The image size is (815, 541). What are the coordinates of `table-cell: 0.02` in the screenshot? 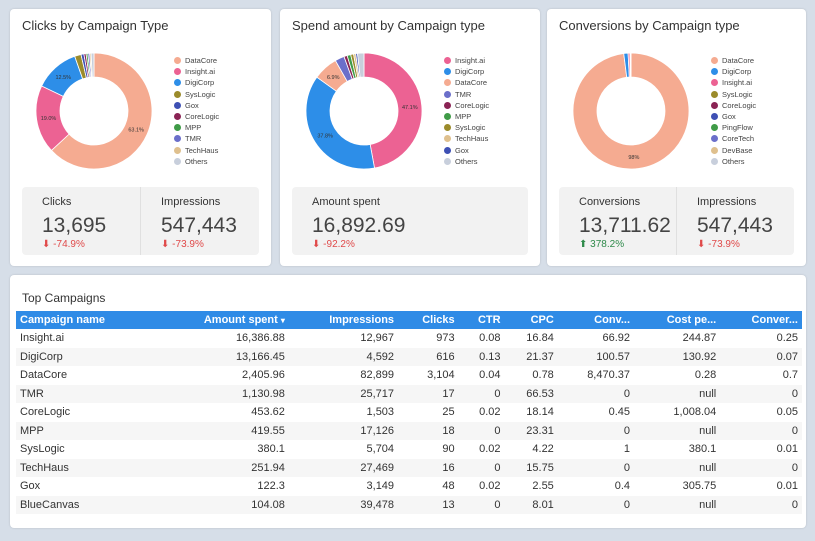 It's located at (490, 412).